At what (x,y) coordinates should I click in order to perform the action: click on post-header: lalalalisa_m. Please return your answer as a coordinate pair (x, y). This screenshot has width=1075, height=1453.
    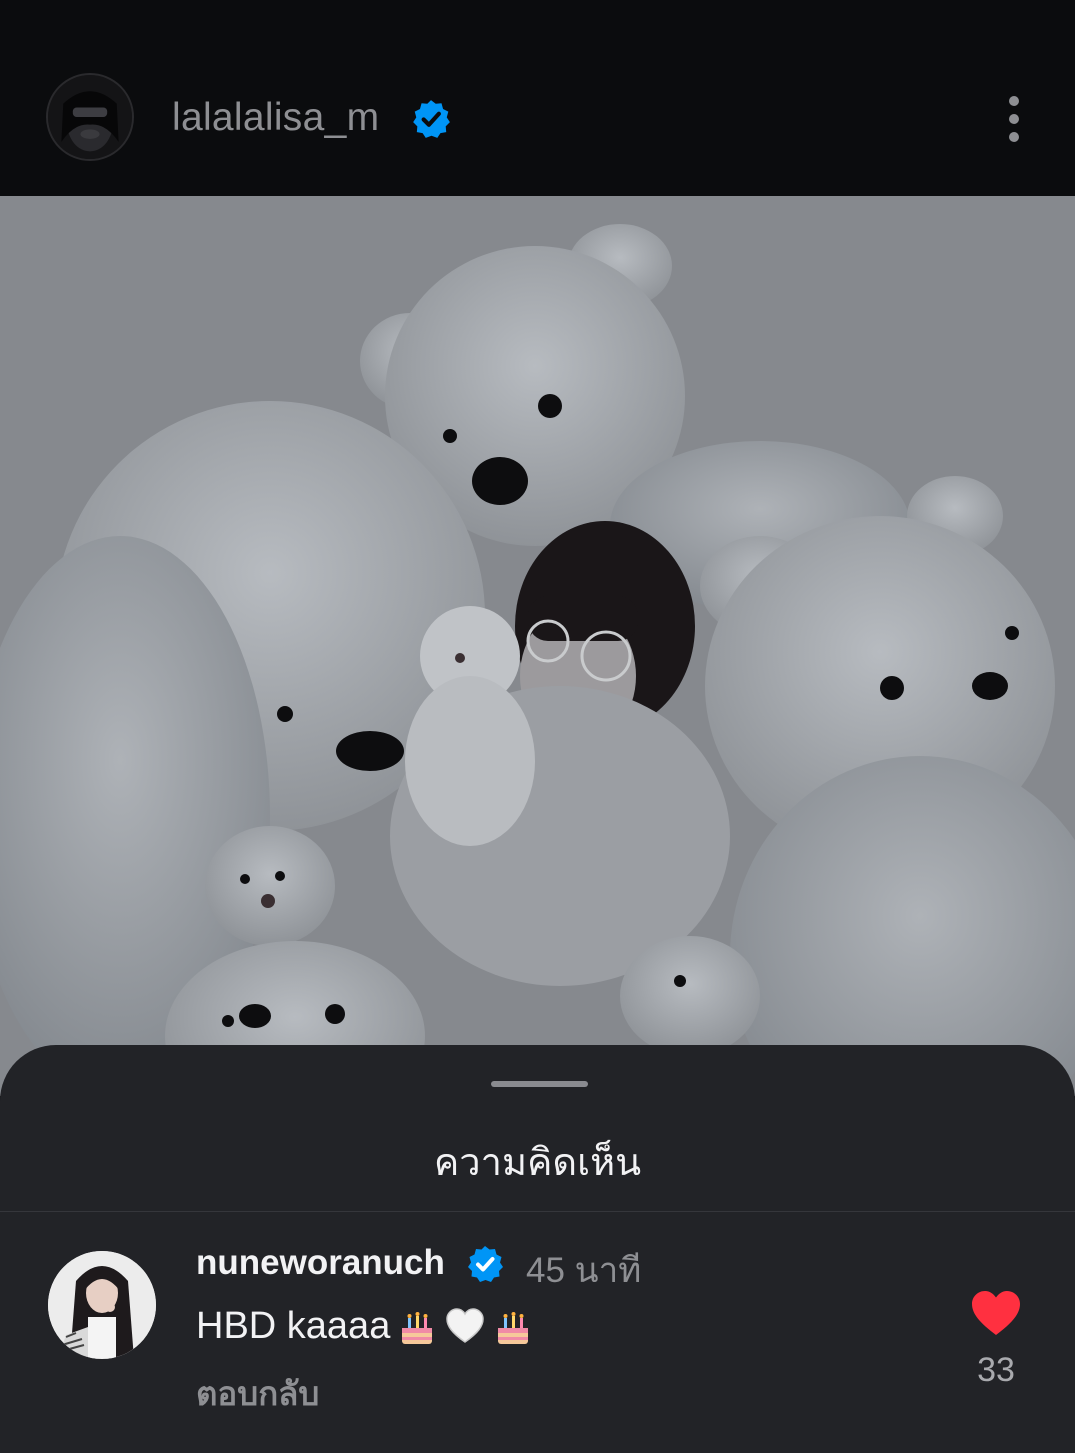
    Looking at the image, I should click on (537, 98).